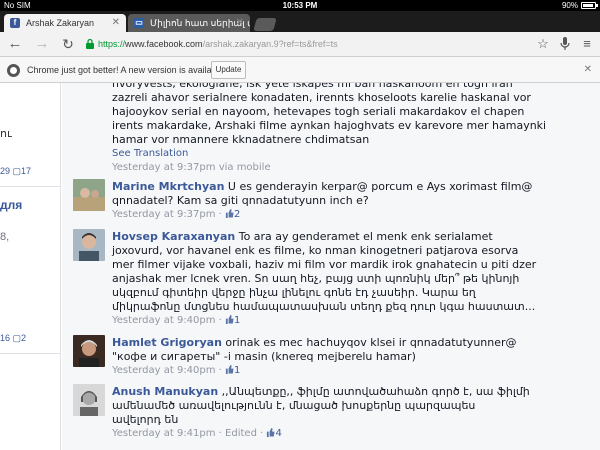  I want to click on comment-meta: Yesterday at 9:37pm · 2, so click(176, 214).